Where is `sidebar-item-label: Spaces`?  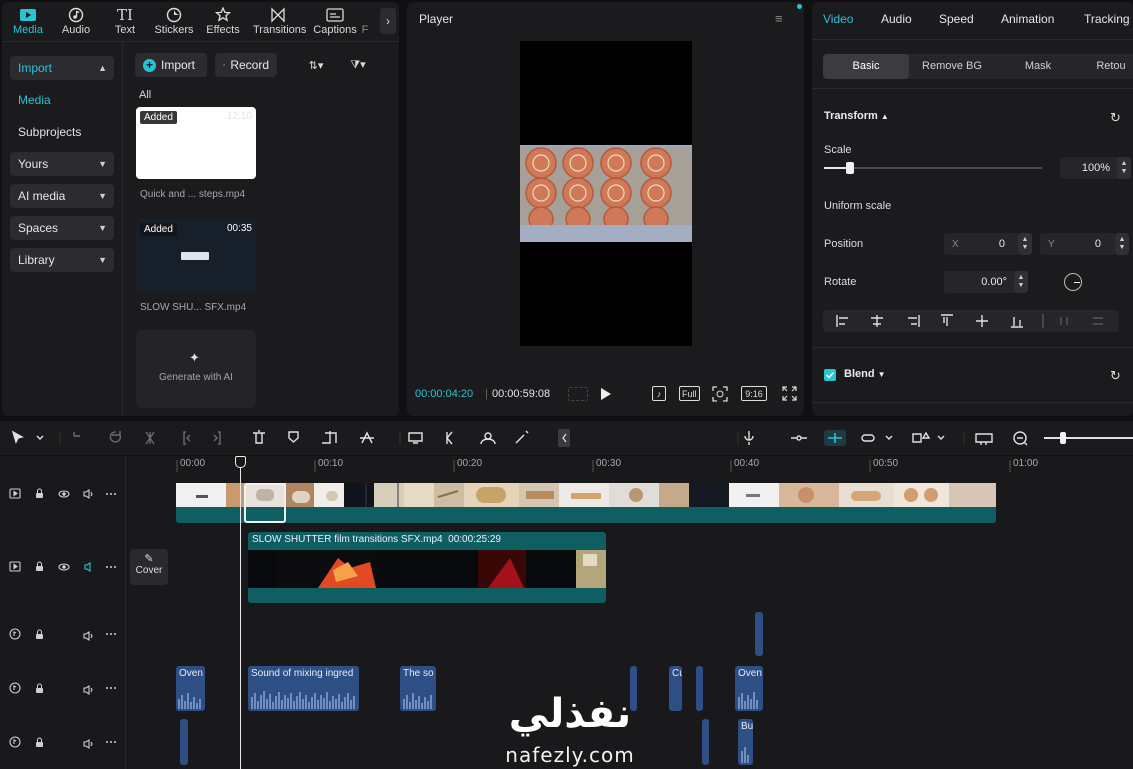
sidebar-item-label: Spaces is located at coordinates (38, 228).